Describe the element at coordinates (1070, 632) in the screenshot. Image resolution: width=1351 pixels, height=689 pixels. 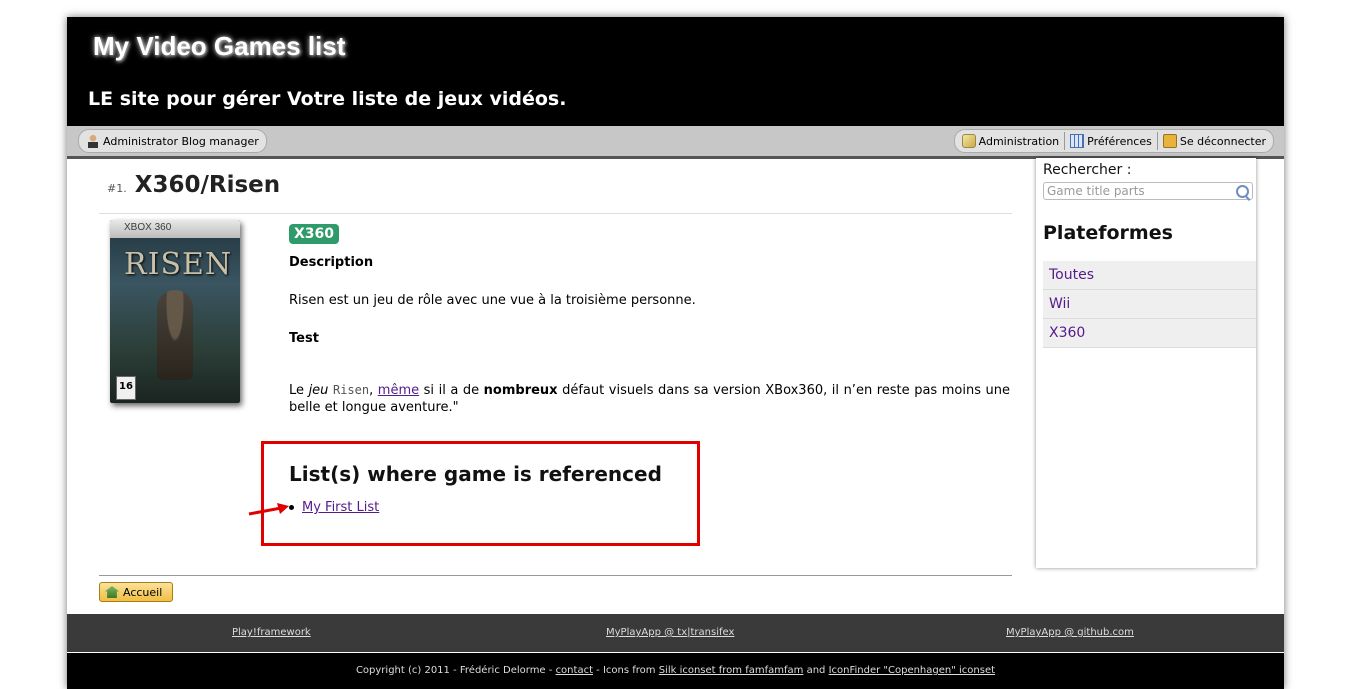
I see `footer-link-github: MyPlayApp @ github.com` at that location.